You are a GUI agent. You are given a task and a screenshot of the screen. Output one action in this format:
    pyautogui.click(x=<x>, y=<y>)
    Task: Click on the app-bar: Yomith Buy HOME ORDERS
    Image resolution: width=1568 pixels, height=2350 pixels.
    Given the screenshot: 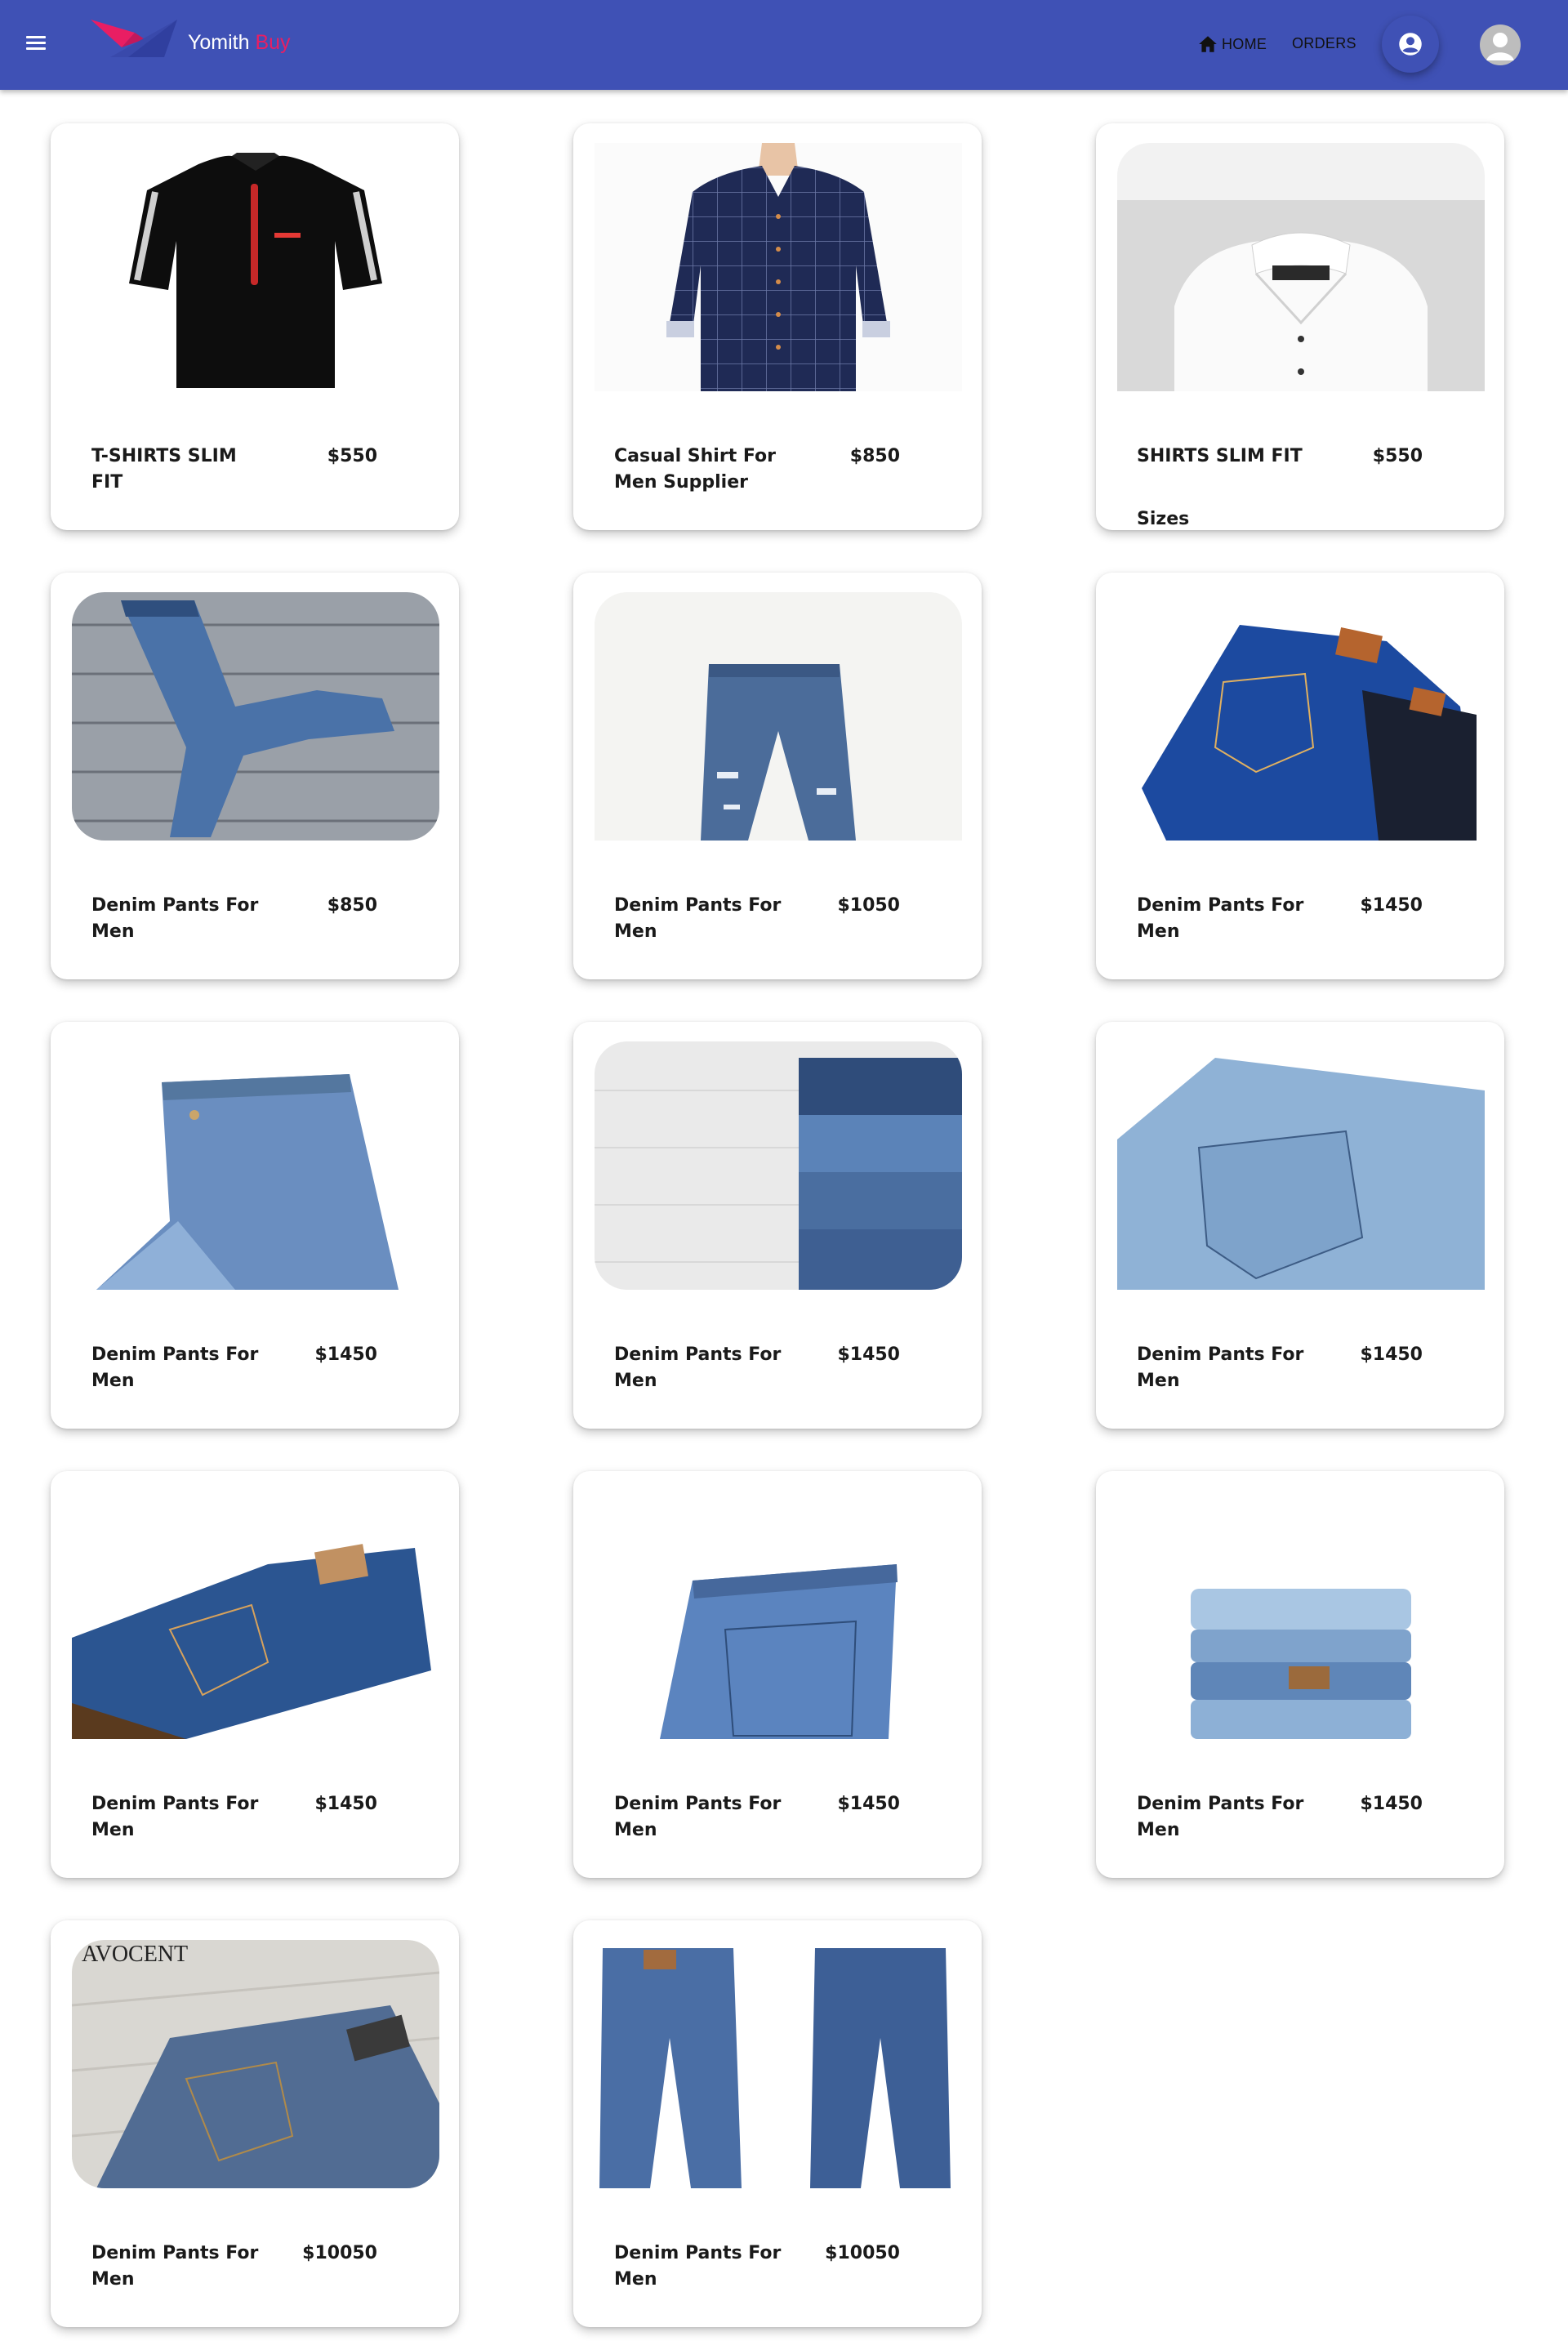 What is the action you would take?
    pyautogui.click(x=784, y=45)
    